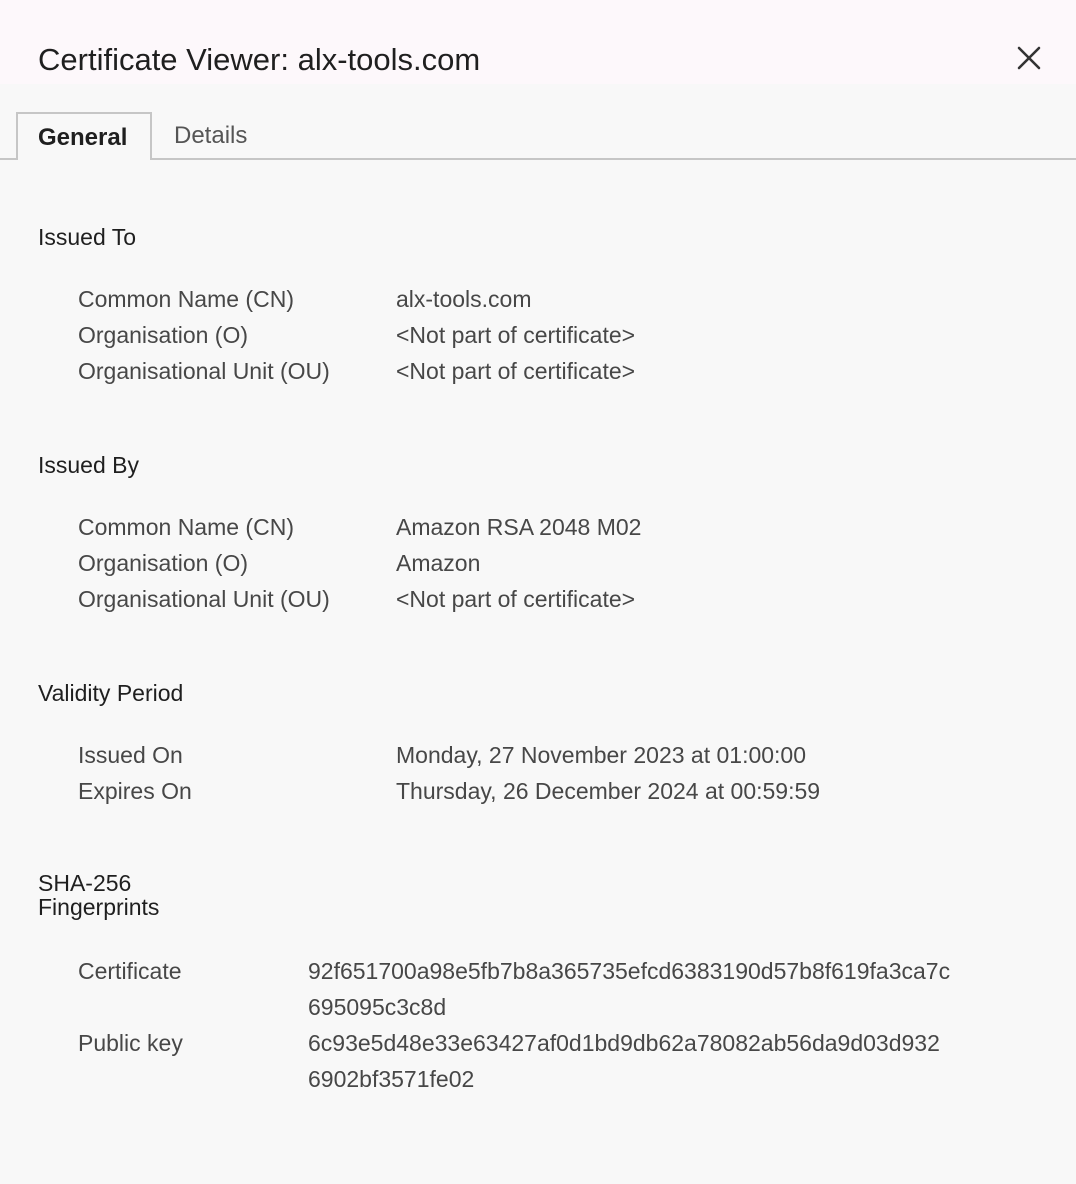 The height and width of the screenshot is (1184, 1076). What do you see at coordinates (130, 971) in the screenshot?
I see `certificate-fingerprint-label: Certificate` at bounding box center [130, 971].